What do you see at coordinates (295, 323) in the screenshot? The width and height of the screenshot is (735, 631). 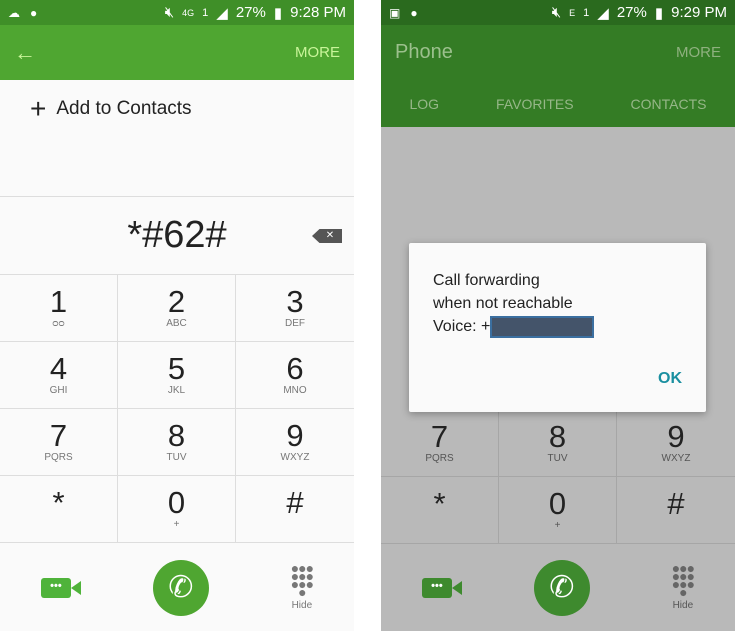 I see `key-letters: DEF` at bounding box center [295, 323].